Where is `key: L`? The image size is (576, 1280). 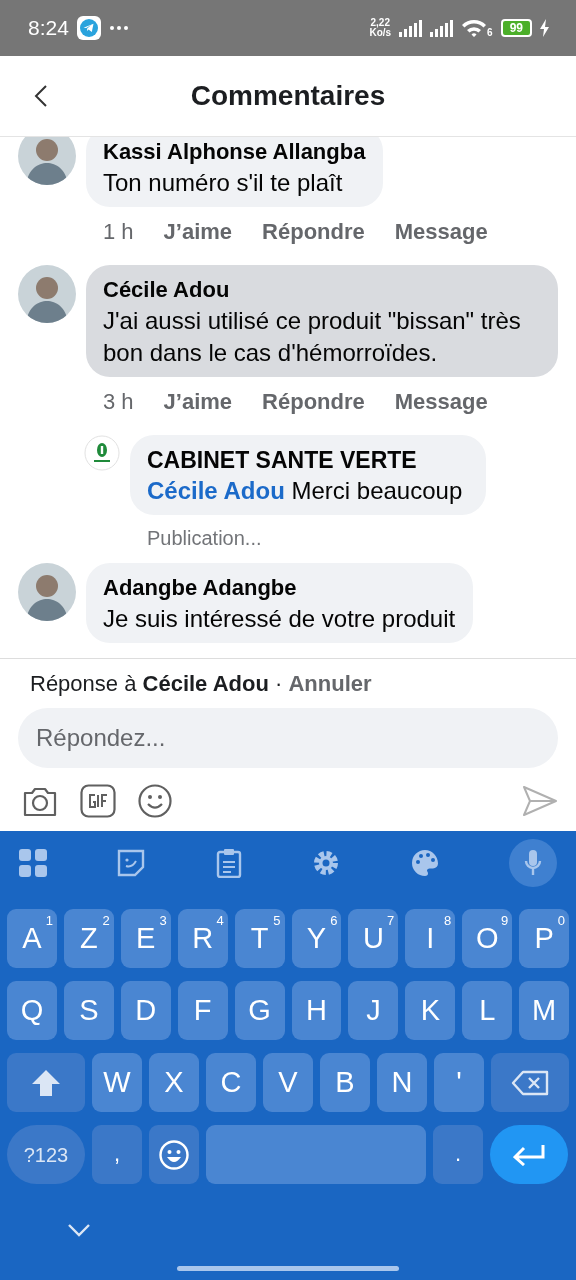
key: L is located at coordinates (487, 1010).